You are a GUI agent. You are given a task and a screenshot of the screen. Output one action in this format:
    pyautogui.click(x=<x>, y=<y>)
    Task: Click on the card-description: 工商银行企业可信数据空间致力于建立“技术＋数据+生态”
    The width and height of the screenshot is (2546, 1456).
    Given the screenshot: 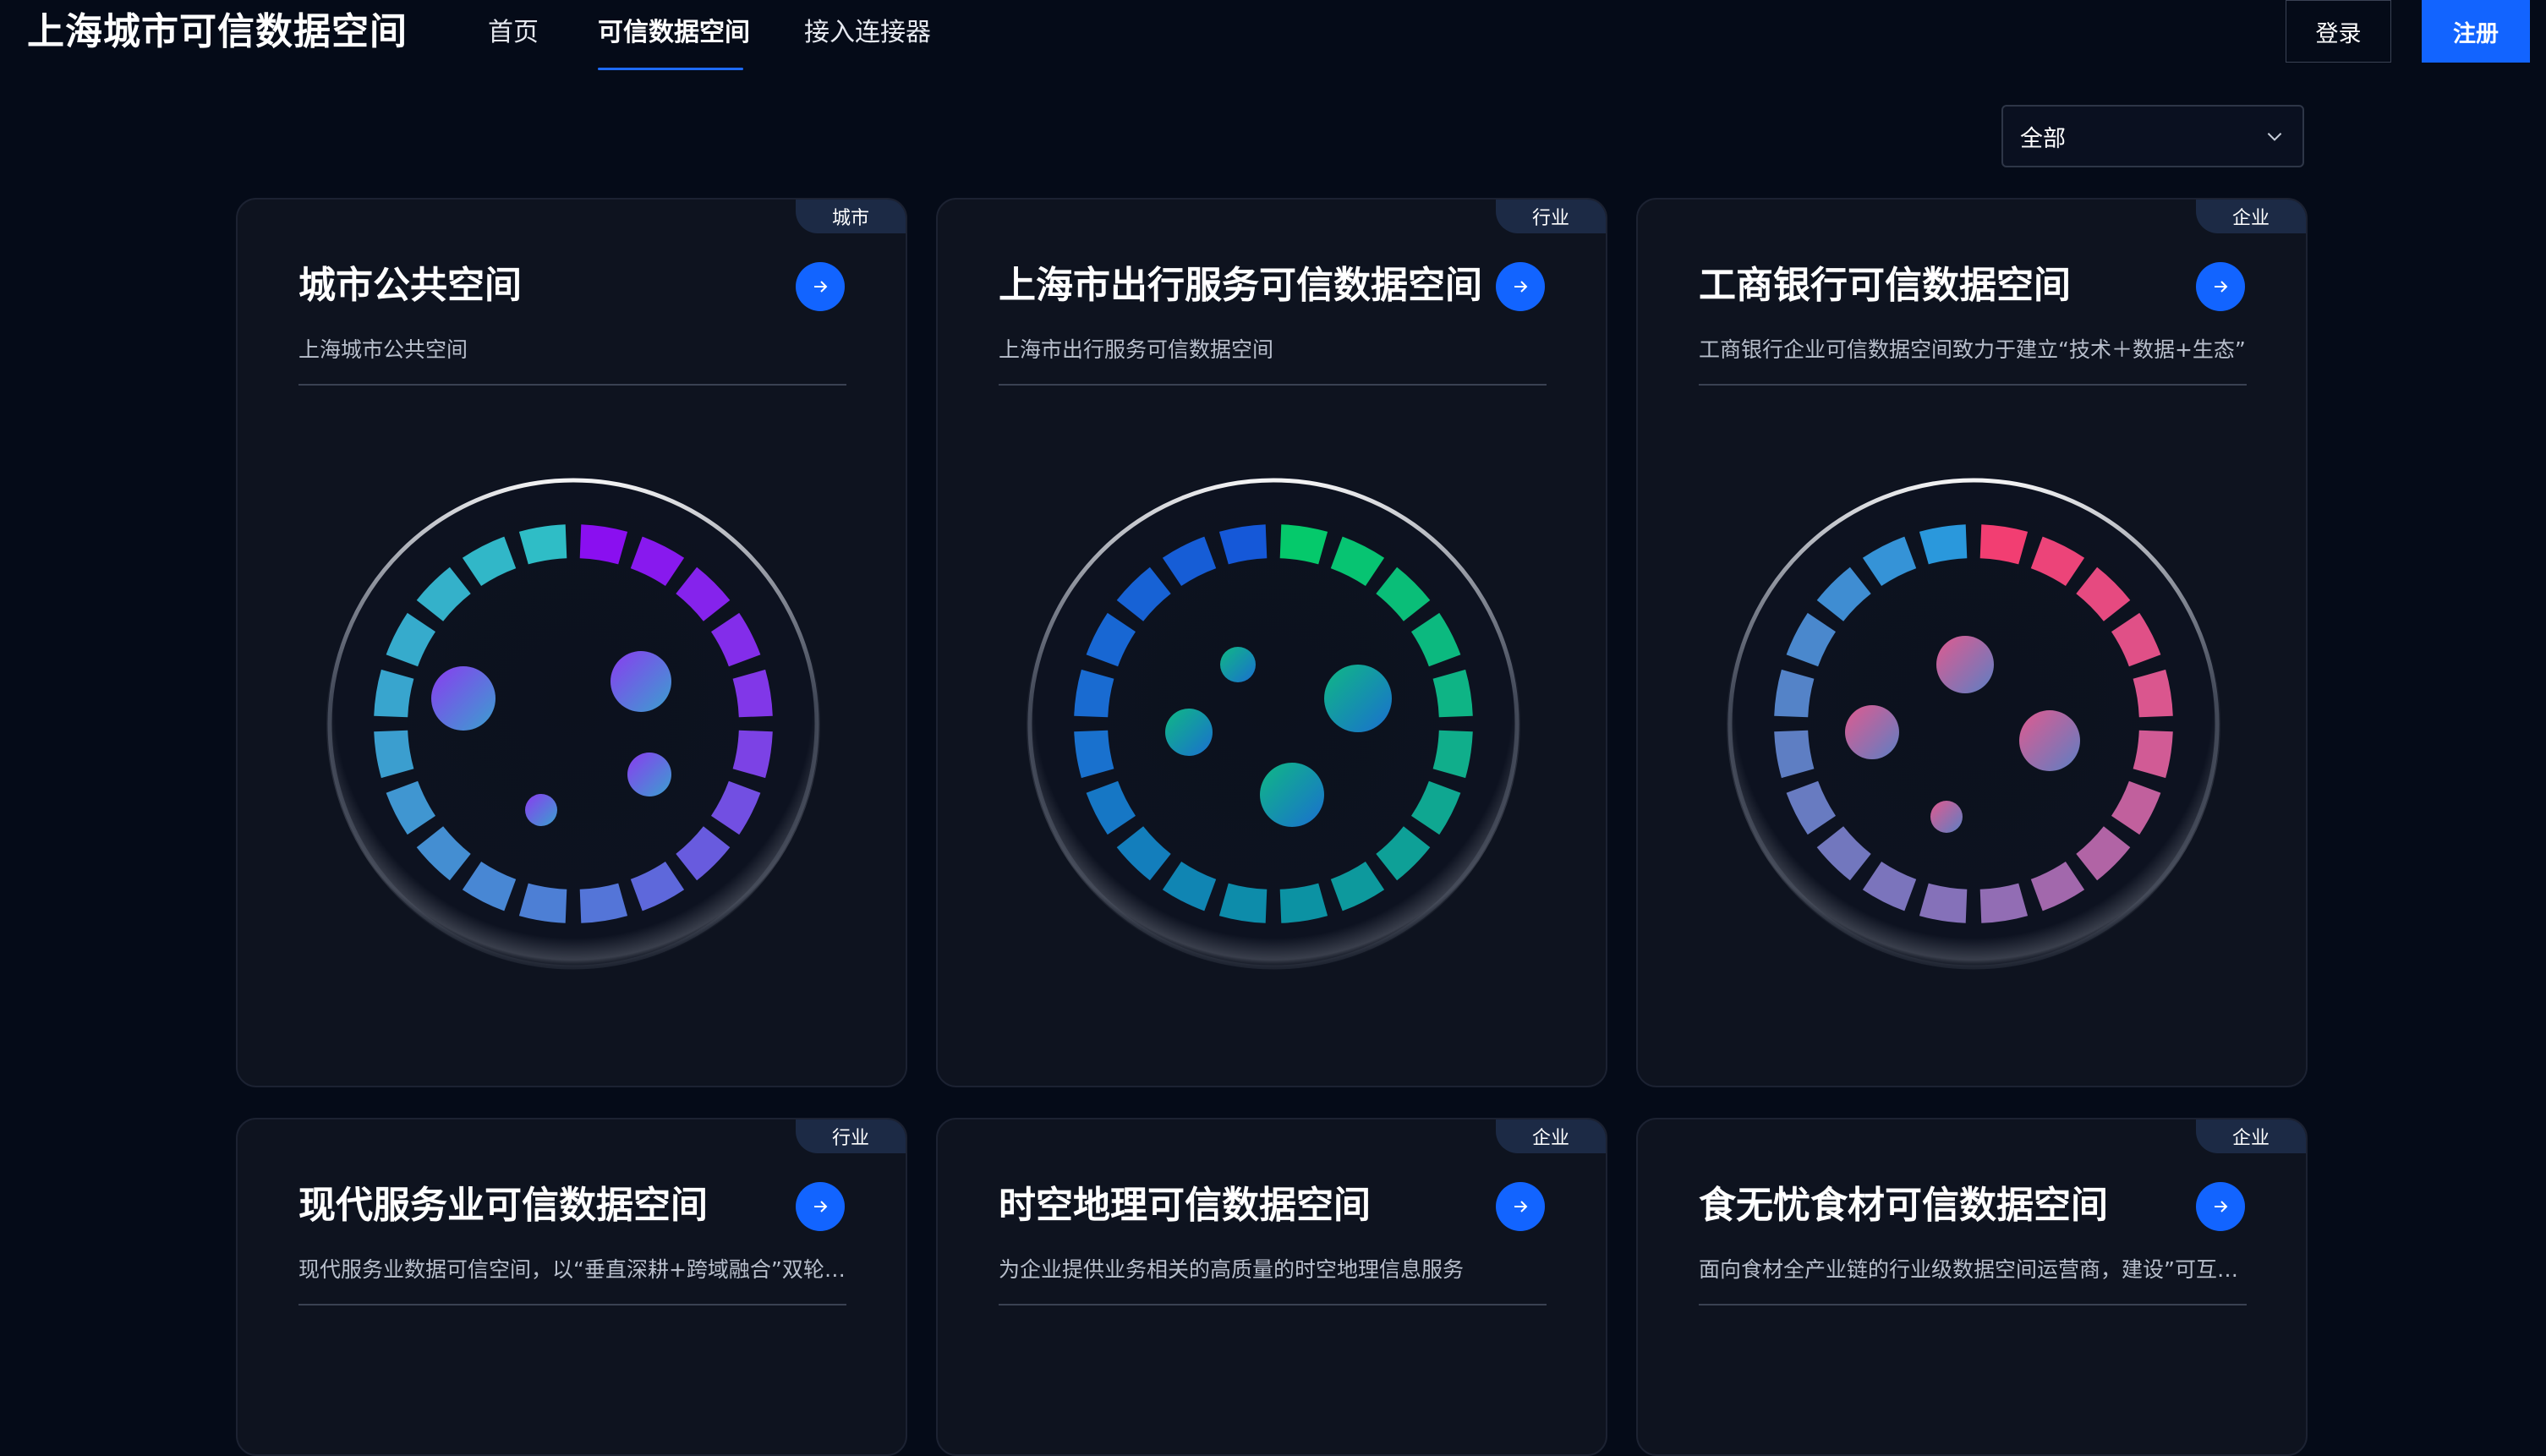 What is the action you would take?
    pyautogui.click(x=1972, y=349)
    